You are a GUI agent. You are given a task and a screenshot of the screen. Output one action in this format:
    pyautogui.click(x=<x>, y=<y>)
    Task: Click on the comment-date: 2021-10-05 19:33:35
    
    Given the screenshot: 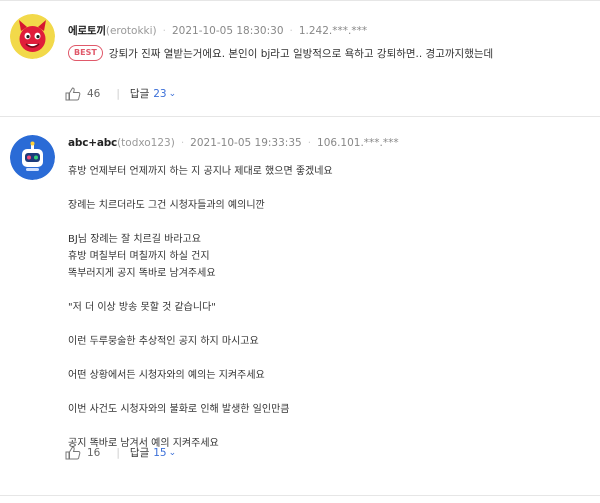 What is the action you would take?
    pyautogui.click(x=246, y=143)
    